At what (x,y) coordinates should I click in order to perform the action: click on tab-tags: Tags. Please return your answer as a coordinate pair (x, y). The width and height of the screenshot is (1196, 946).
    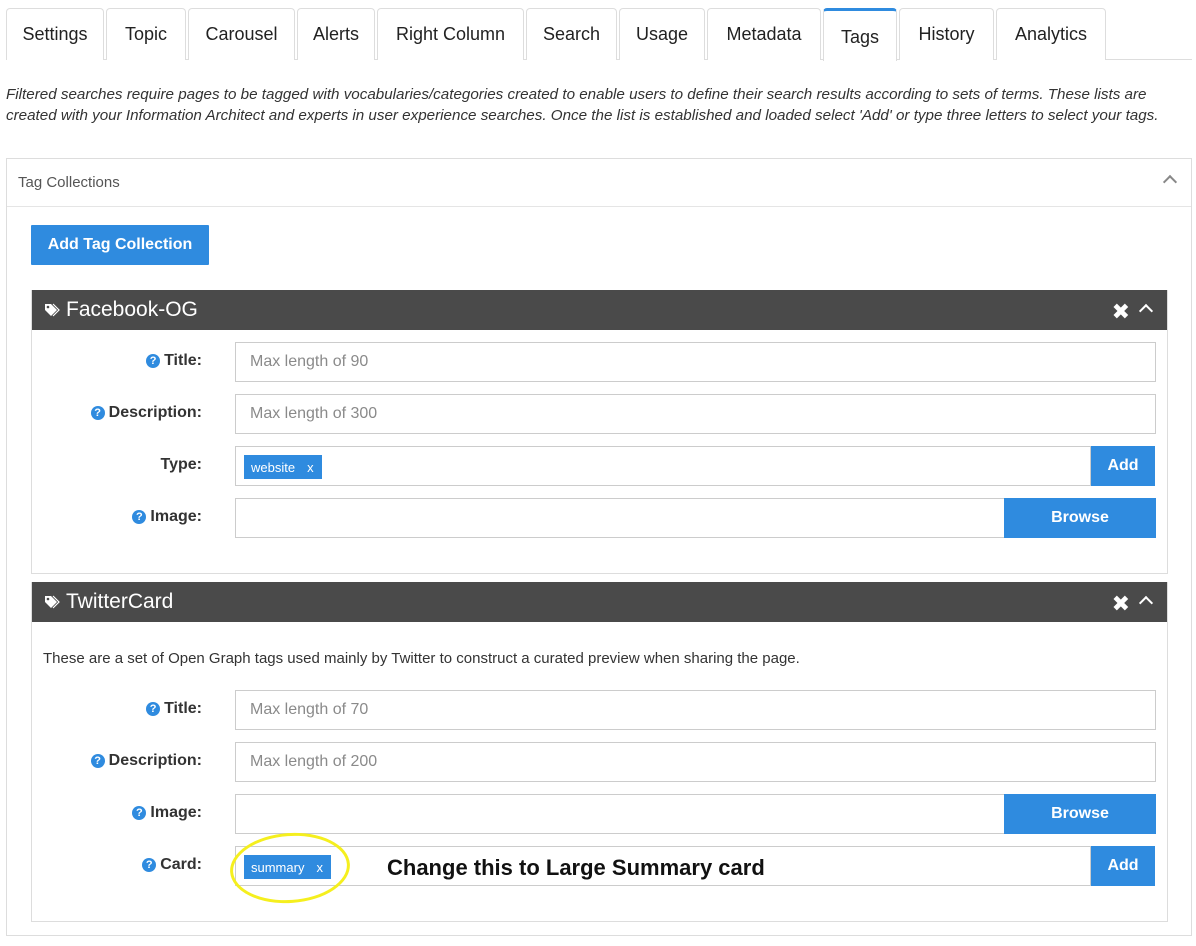
    Looking at the image, I should click on (860, 34).